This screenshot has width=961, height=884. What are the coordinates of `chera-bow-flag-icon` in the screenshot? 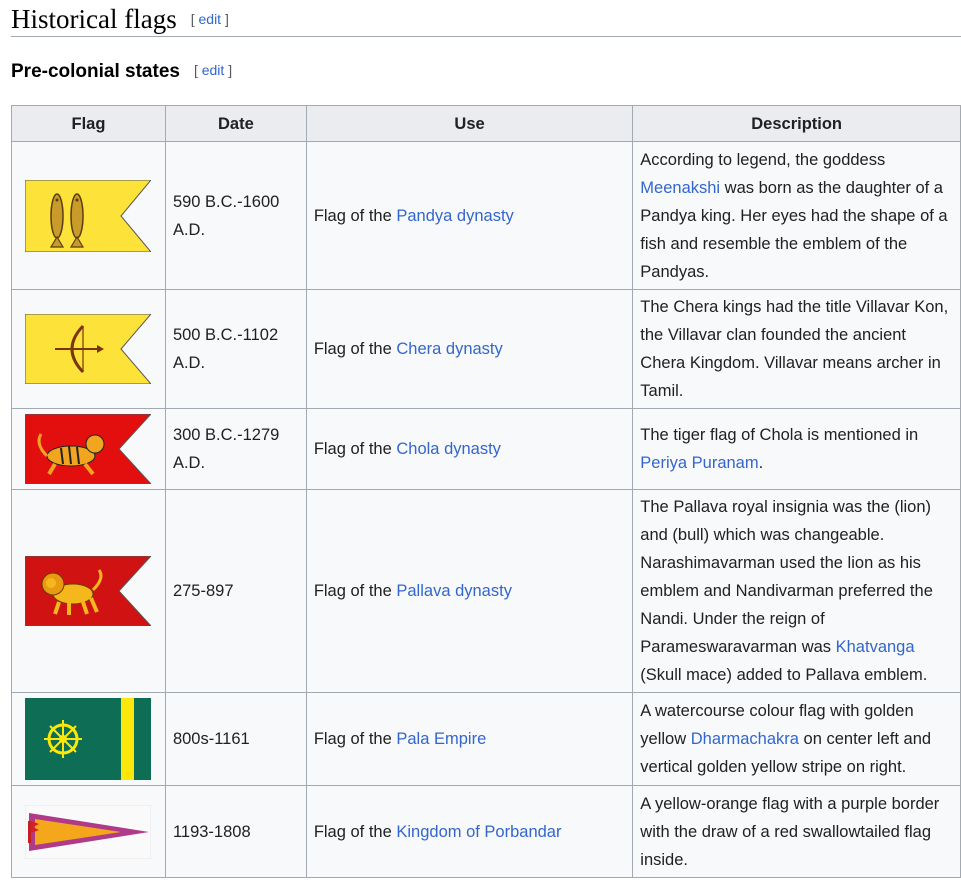 It's located at (88, 349).